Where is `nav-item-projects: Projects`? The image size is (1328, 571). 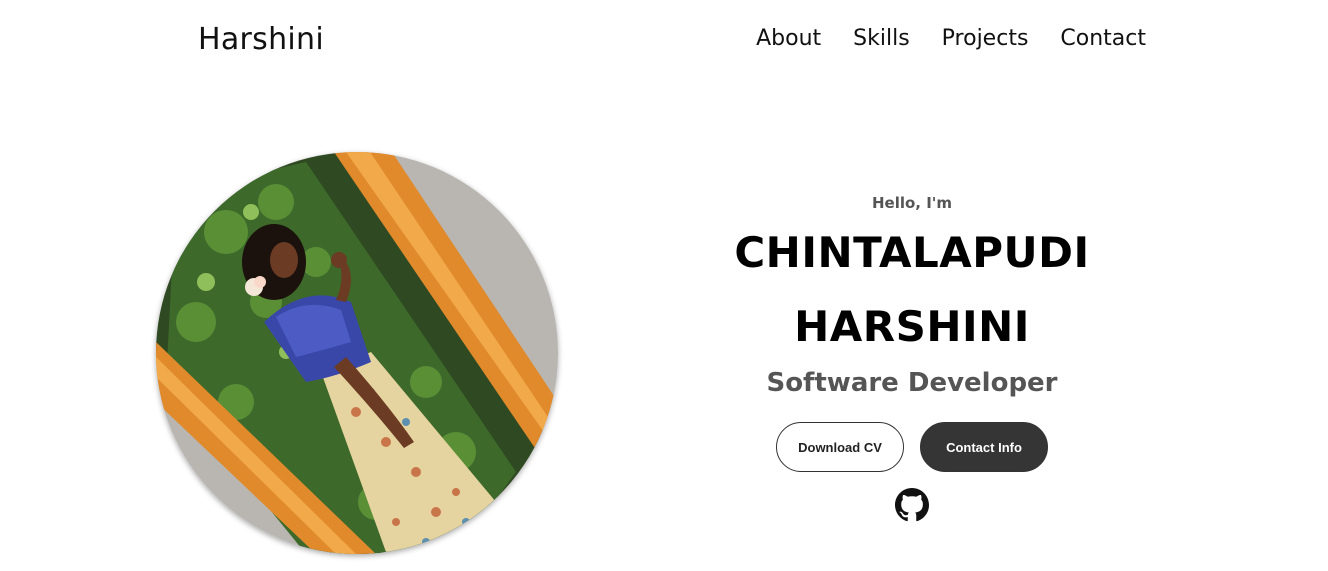 nav-item-projects: Projects is located at coordinates (985, 38).